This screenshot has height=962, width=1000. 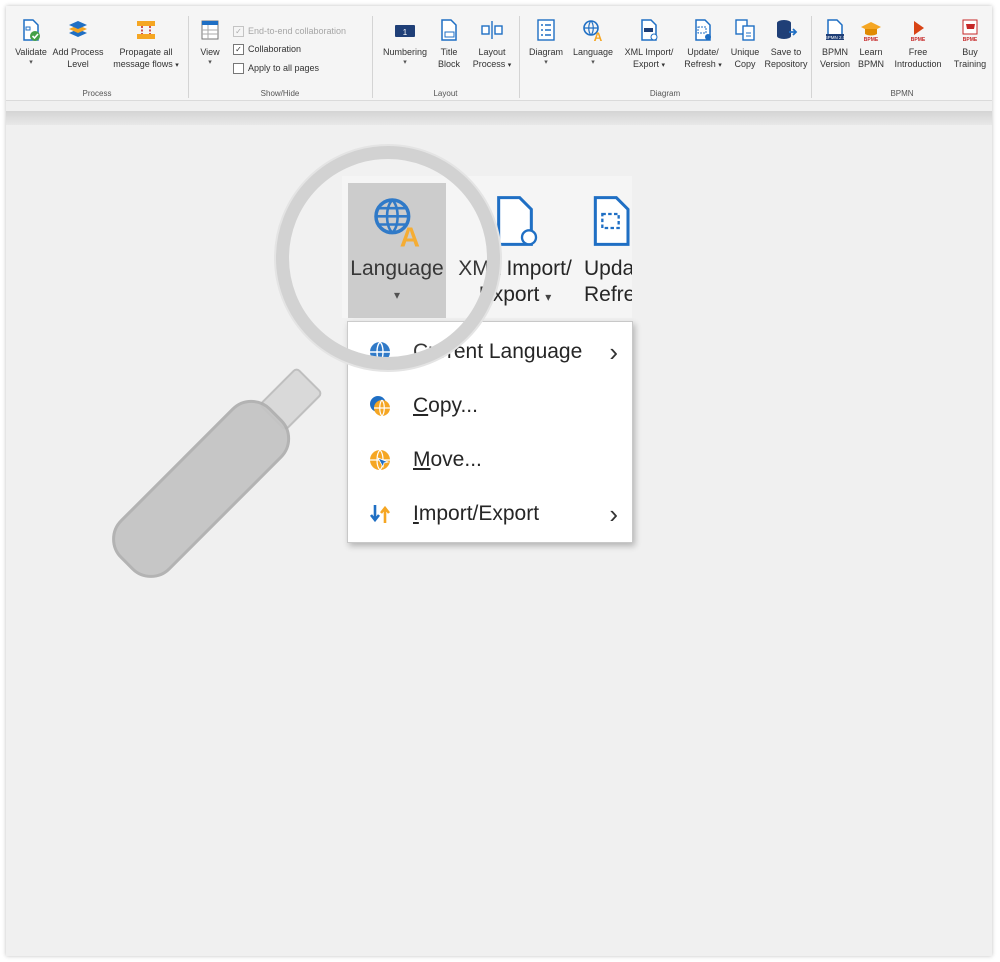 I want to click on add-process-label-2: Level, so click(x=78, y=64).